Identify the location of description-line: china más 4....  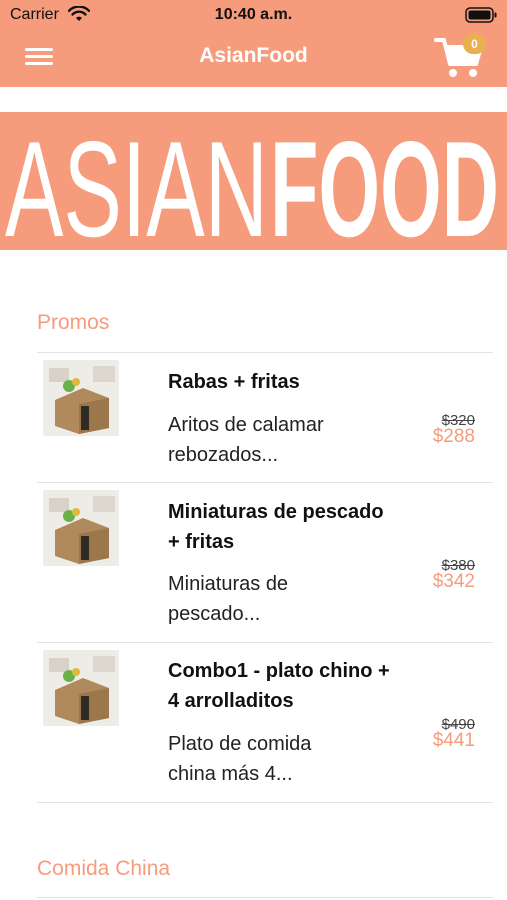
(230, 774).